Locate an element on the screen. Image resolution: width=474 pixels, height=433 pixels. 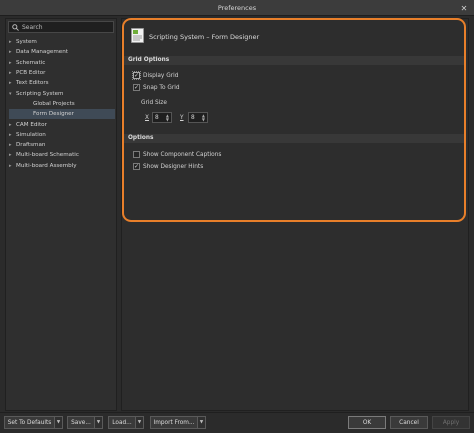
tree-item-label: Form Designer is located at coordinates (53, 114).